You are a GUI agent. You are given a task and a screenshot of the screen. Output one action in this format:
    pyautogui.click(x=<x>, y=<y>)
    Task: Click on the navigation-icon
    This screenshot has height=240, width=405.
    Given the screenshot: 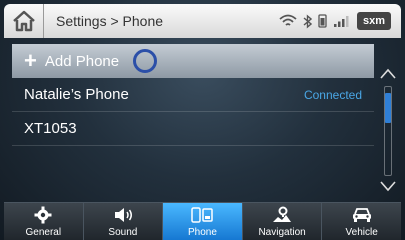 What is the action you would take?
    pyautogui.click(x=282, y=214)
    